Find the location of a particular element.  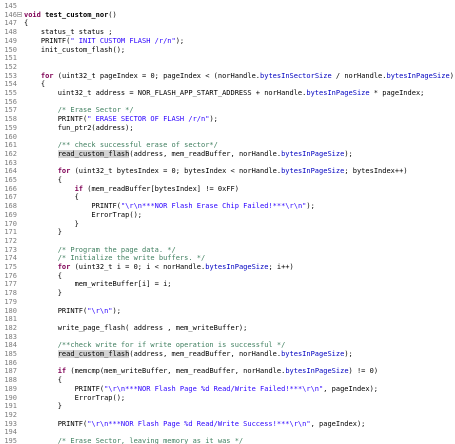

fold-collapse-icon is located at coordinates (19, 14).